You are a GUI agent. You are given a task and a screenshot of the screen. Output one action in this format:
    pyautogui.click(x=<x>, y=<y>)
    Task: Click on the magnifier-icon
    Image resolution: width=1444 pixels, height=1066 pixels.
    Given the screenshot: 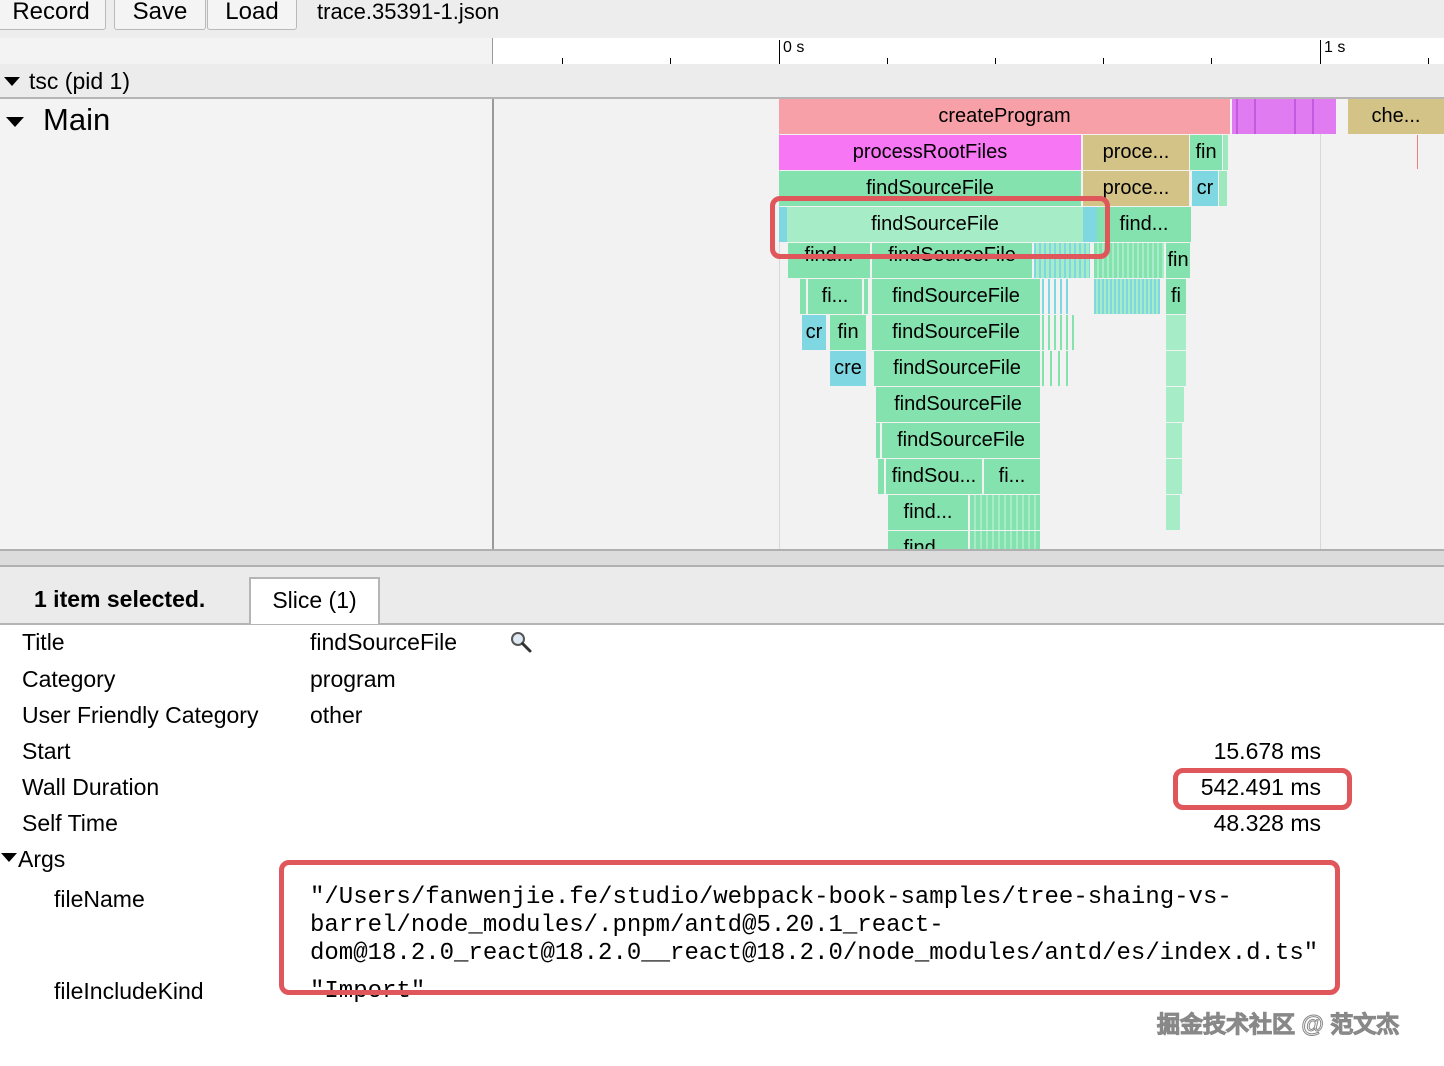 What is the action you would take?
    pyautogui.click(x=521, y=642)
    